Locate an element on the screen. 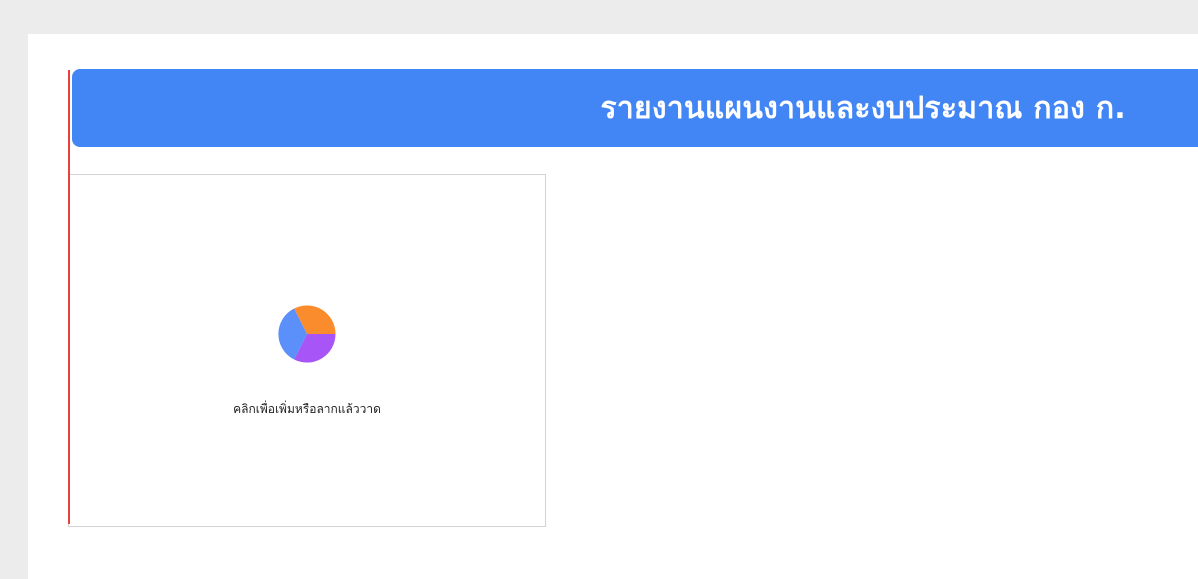 The height and width of the screenshot is (579, 1198). report-title: รายงานแผนงานและงบประมาณ กอง ก. is located at coordinates (864, 108).